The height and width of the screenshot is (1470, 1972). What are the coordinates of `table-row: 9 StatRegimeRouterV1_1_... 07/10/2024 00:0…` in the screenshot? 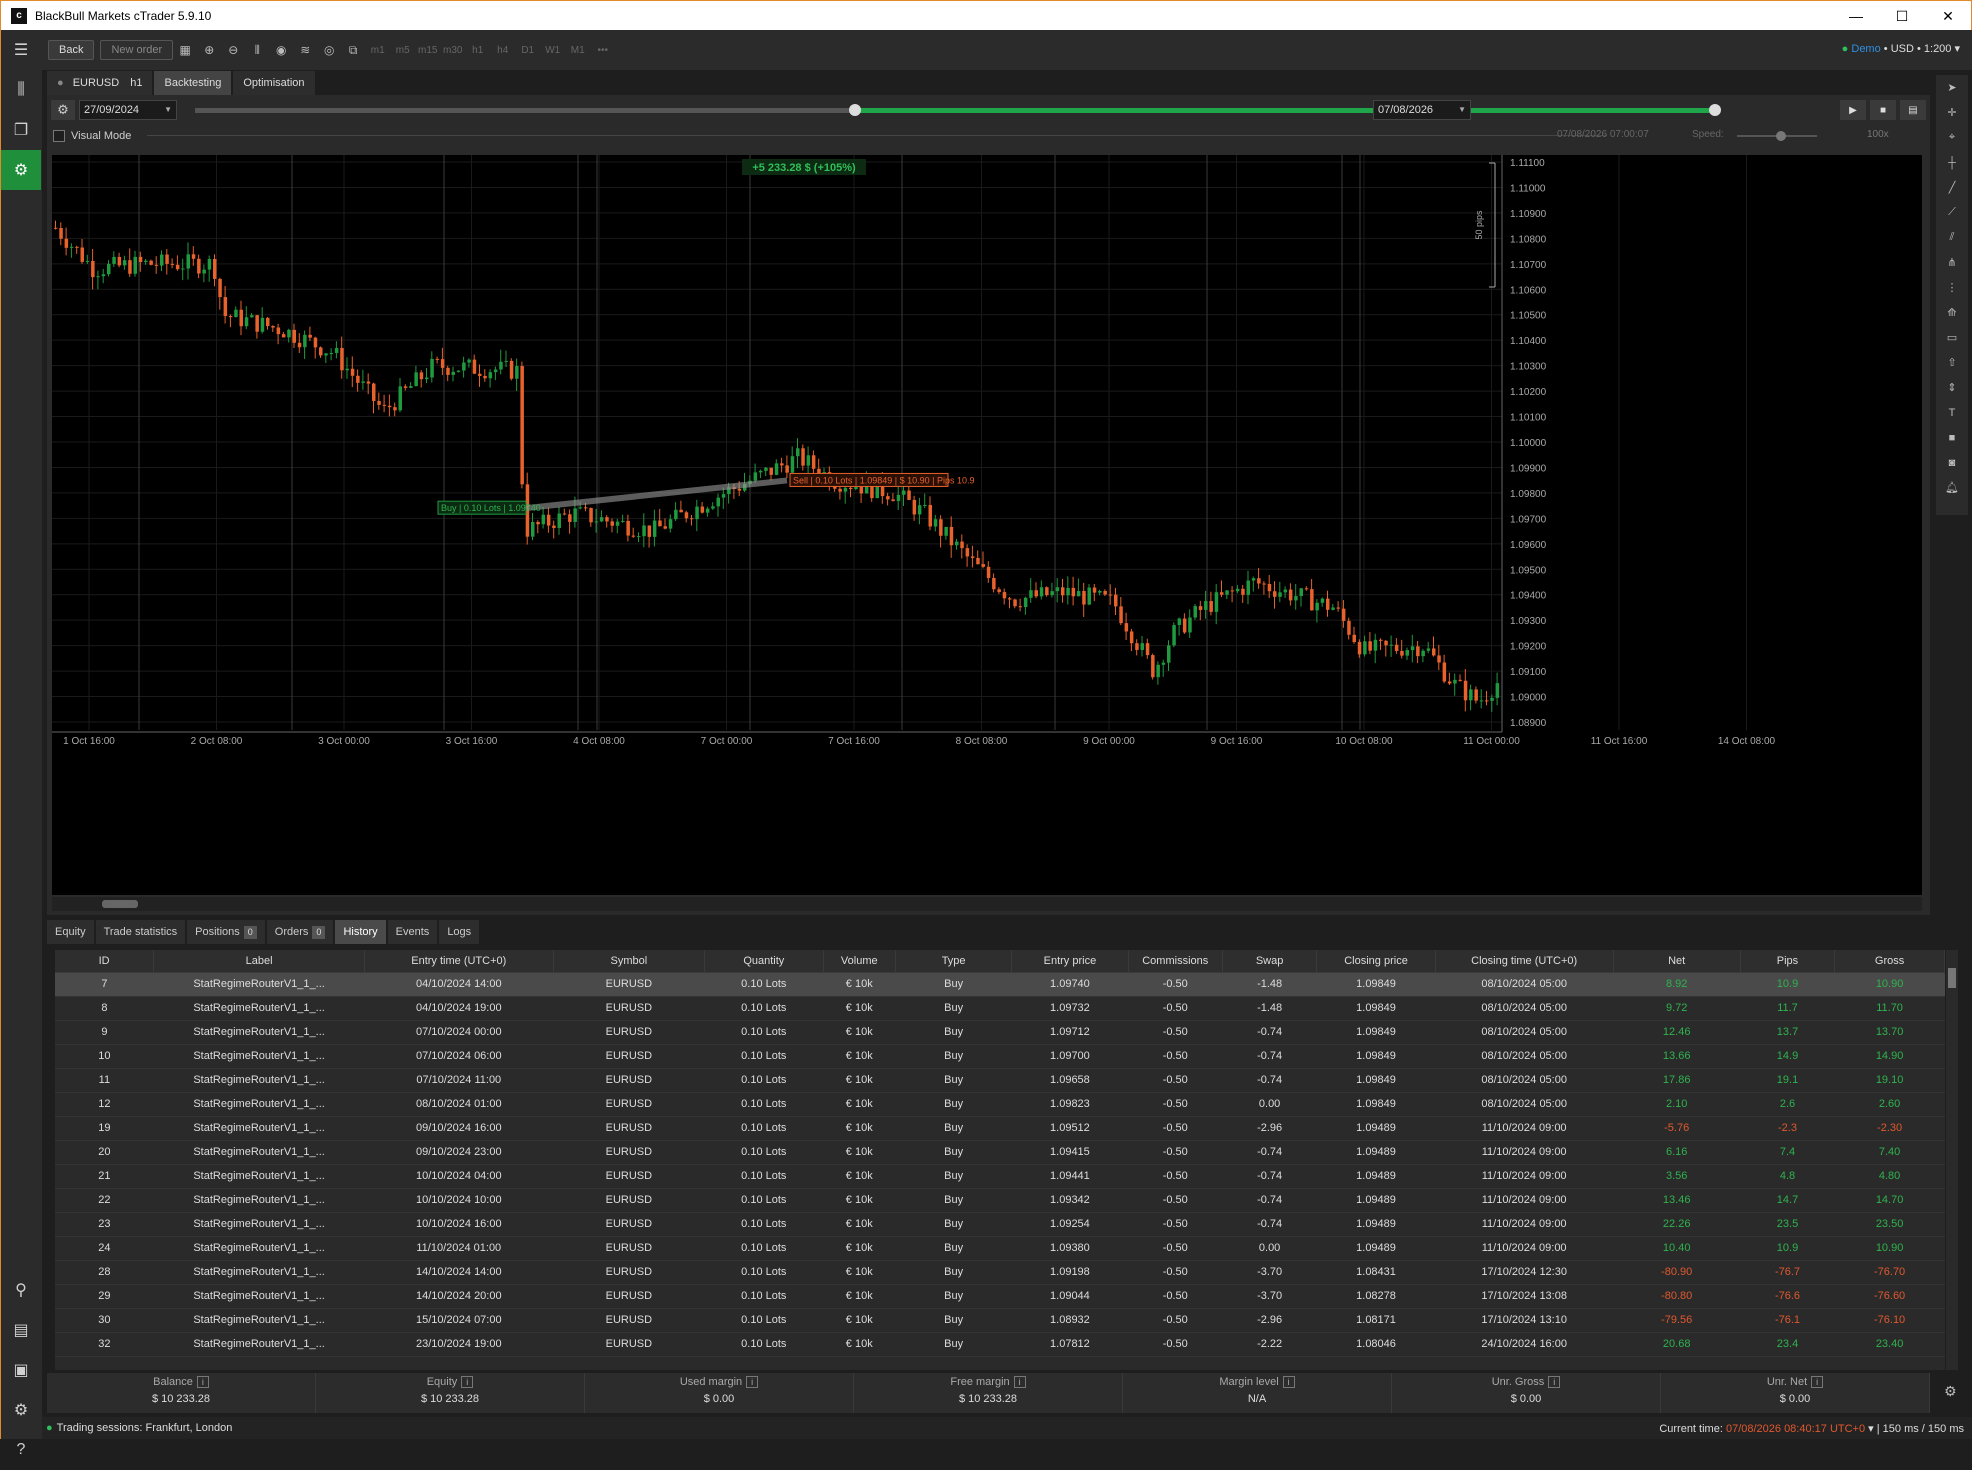 It's located at (1000, 1032).